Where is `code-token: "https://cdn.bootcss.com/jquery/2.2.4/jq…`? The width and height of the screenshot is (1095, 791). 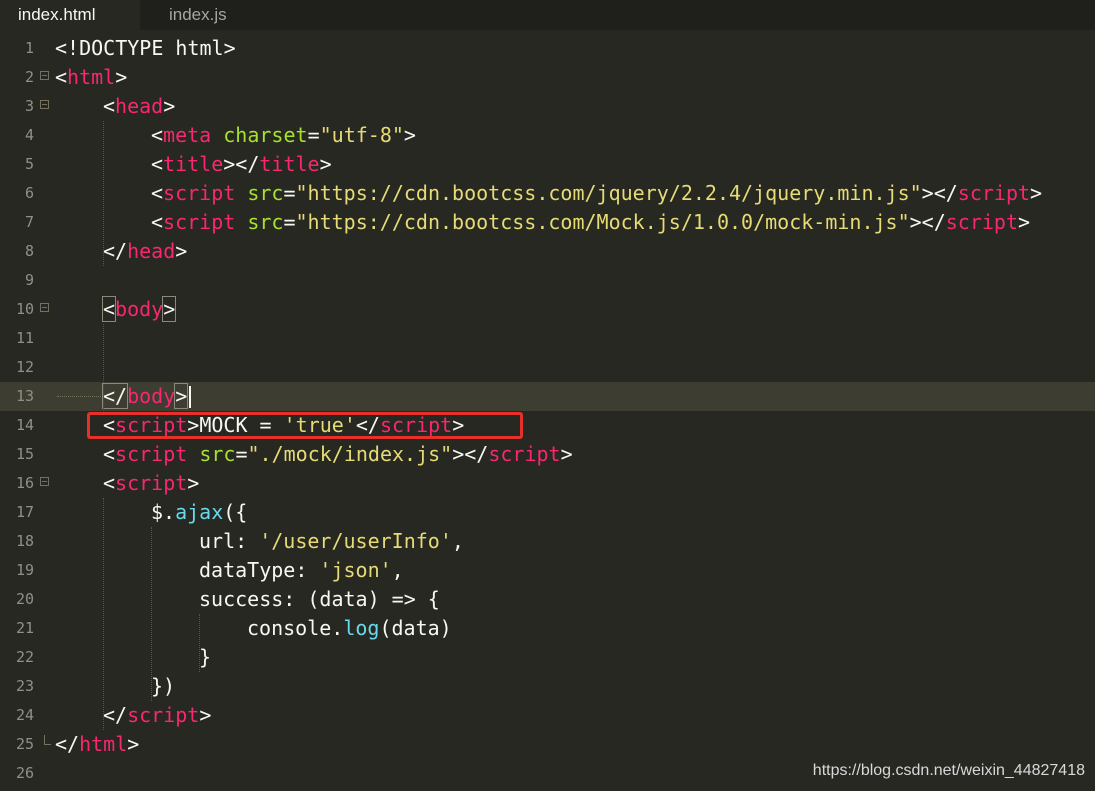 code-token: "https://cdn.bootcss.com/jquery/2.2.4/jq… is located at coordinates (608, 193).